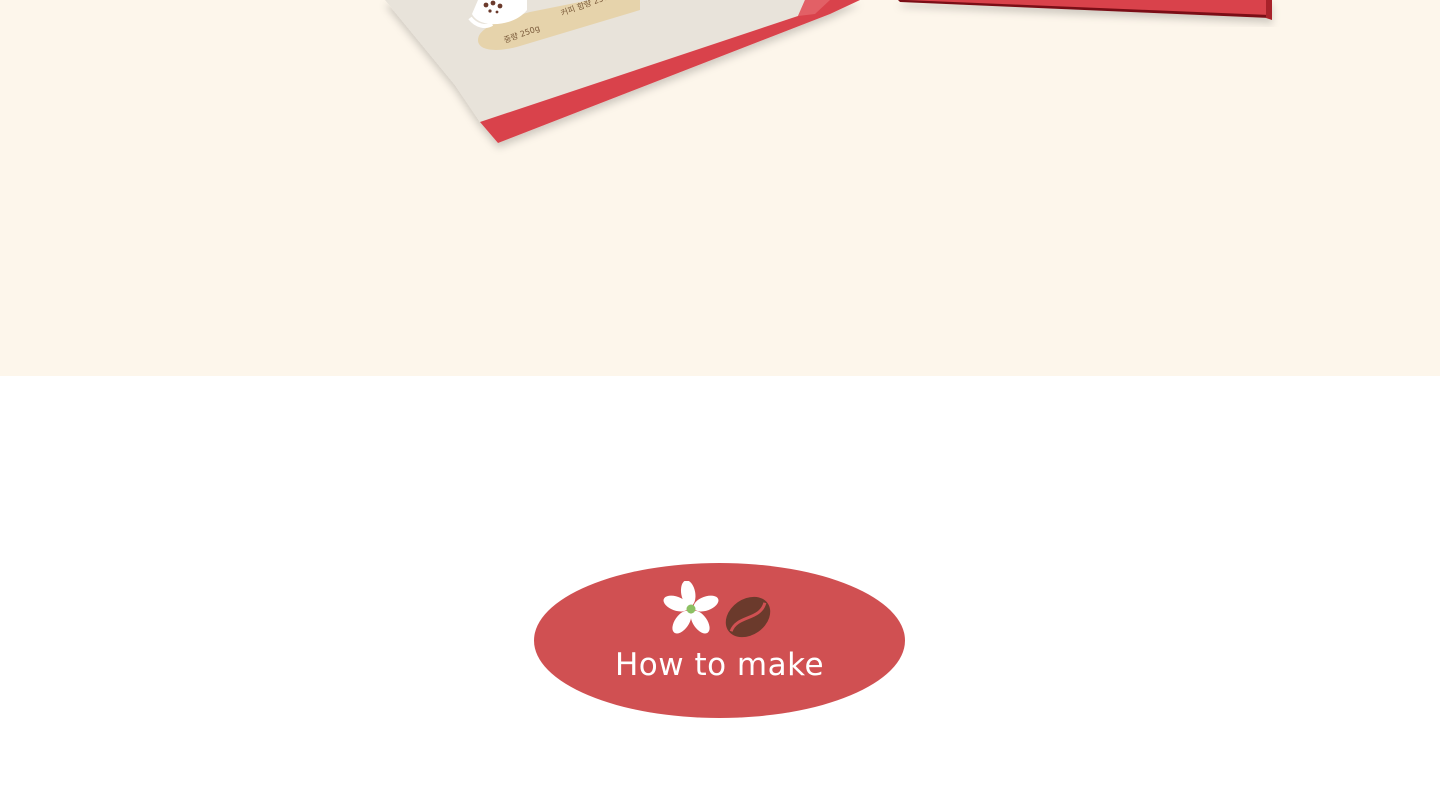 The width and height of the screenshot is (1440, 800). What do you see at coordinates (748, 617) in the screenshot?
I see `coffee-bean-icon` at bounding box center [748, 617].